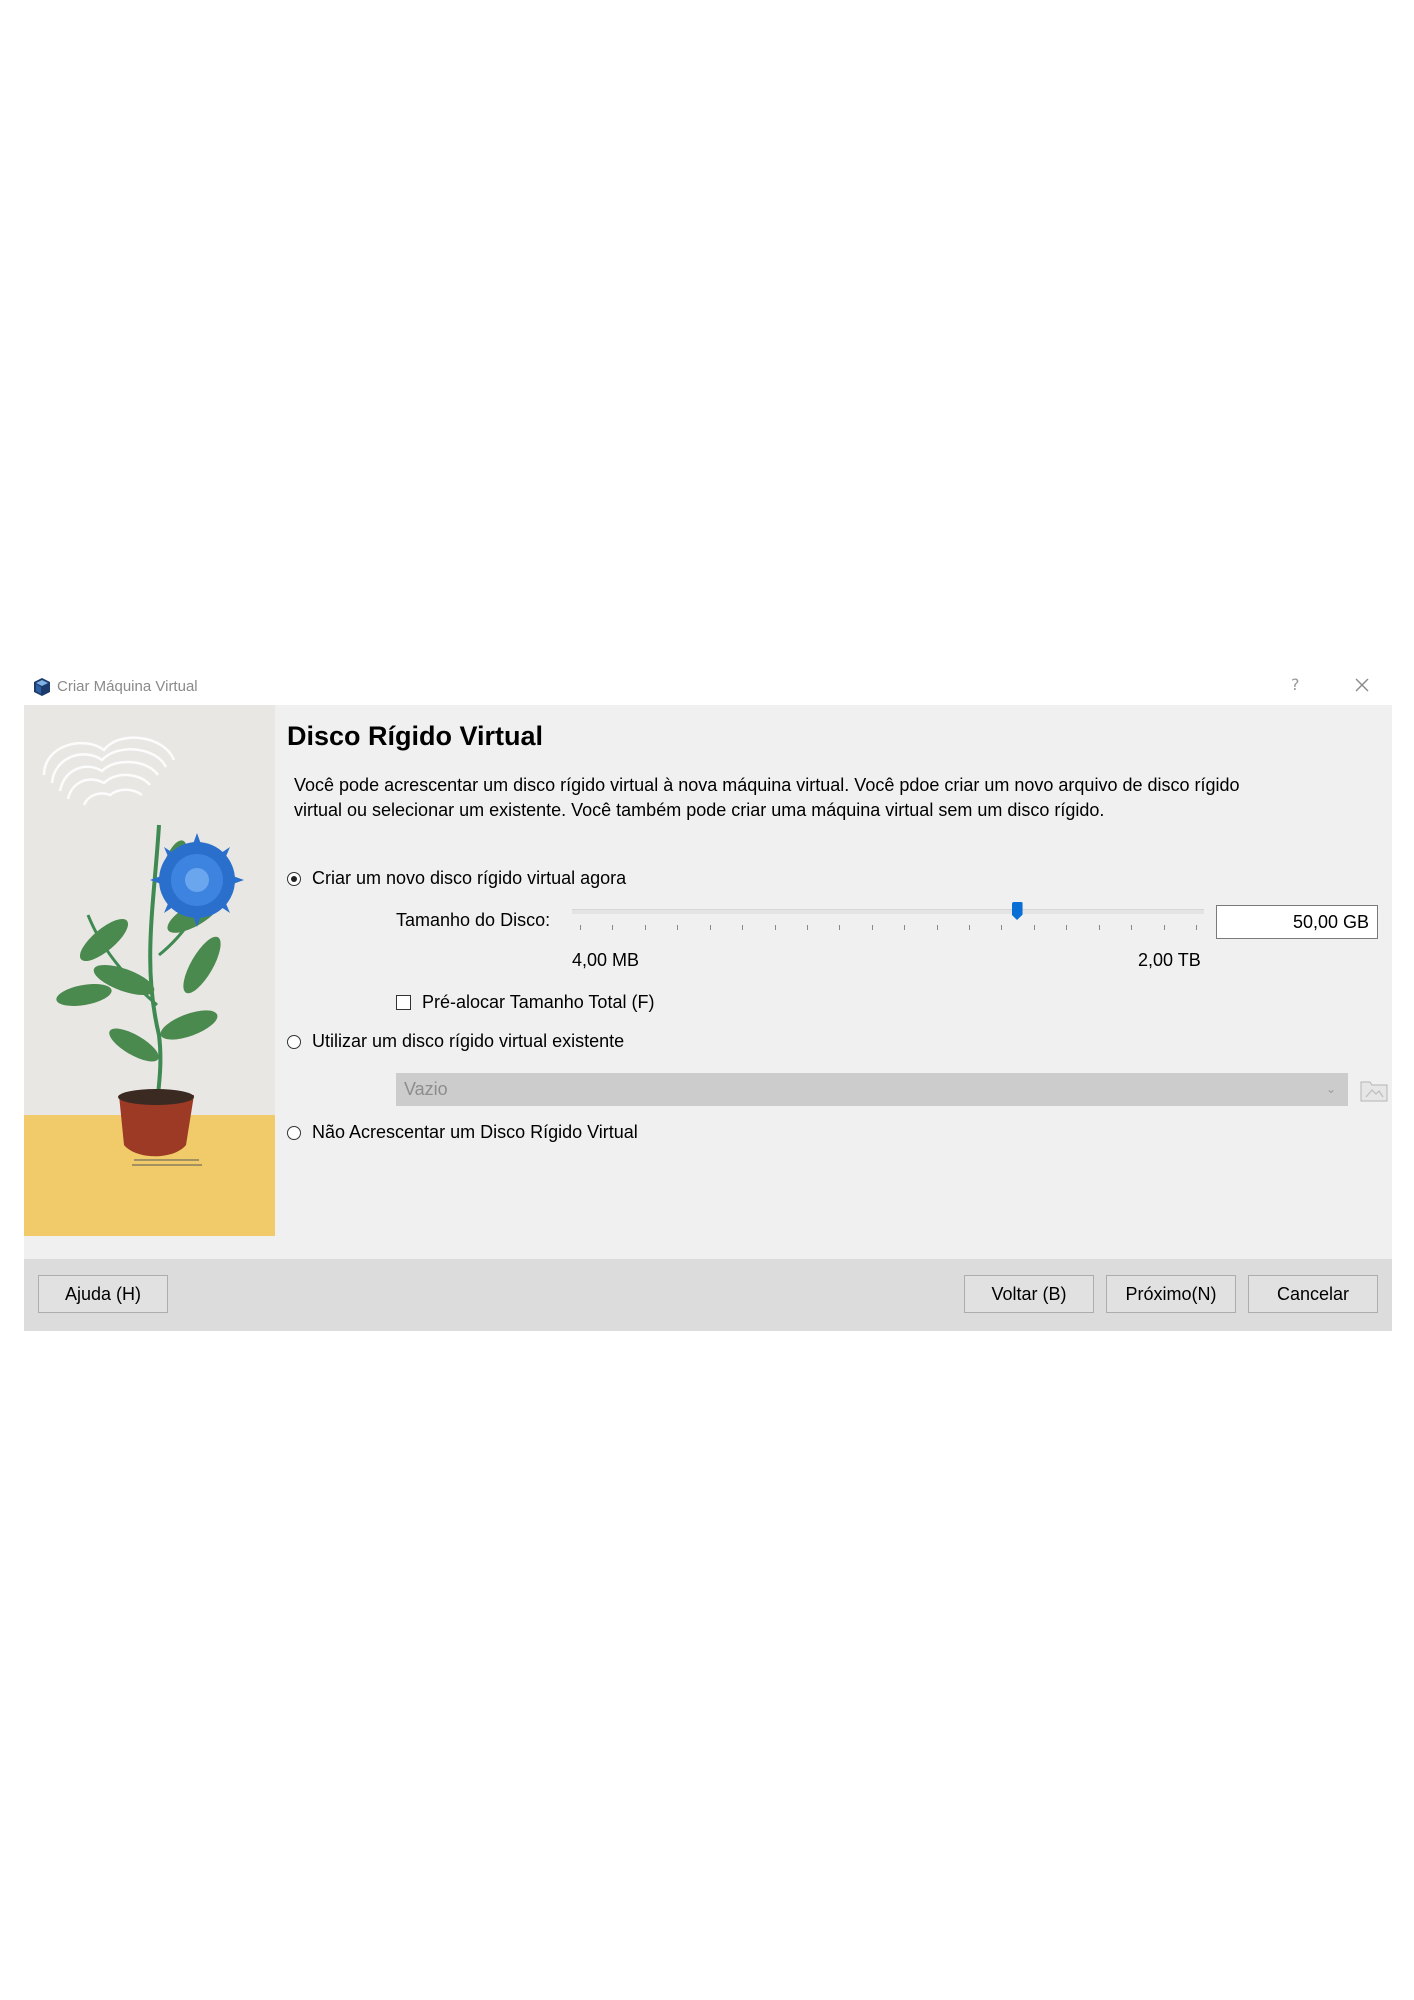 The image size is (1414, 2000). Describe the element at coordinates (42, 687) in the screenshot. I see `virtualbox-icon` at that location.